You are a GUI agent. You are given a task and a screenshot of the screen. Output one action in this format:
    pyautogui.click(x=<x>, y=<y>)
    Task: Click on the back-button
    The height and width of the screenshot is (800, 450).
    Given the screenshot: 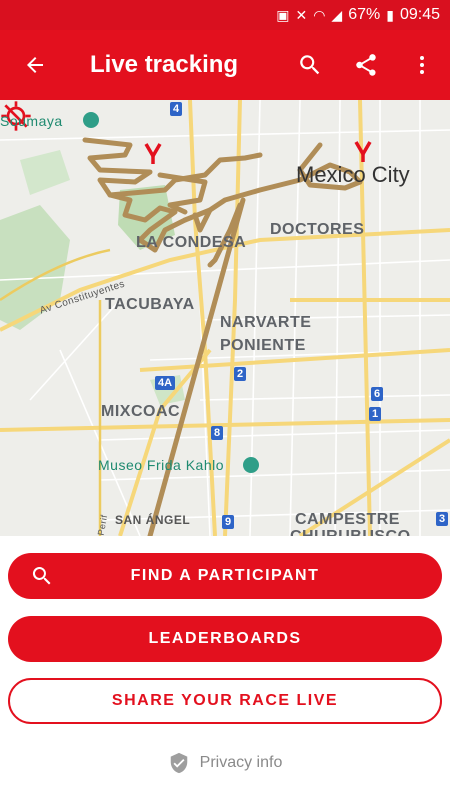 What is the action you would take?
    pyautogui.click(x=35, y=65)
    